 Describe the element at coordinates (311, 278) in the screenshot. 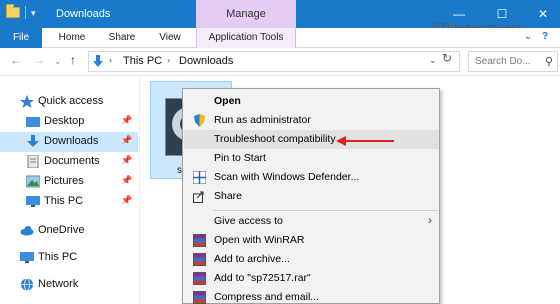

I see `menu-item-add-to-rar: Add to "sp72517.rar"` at that location.